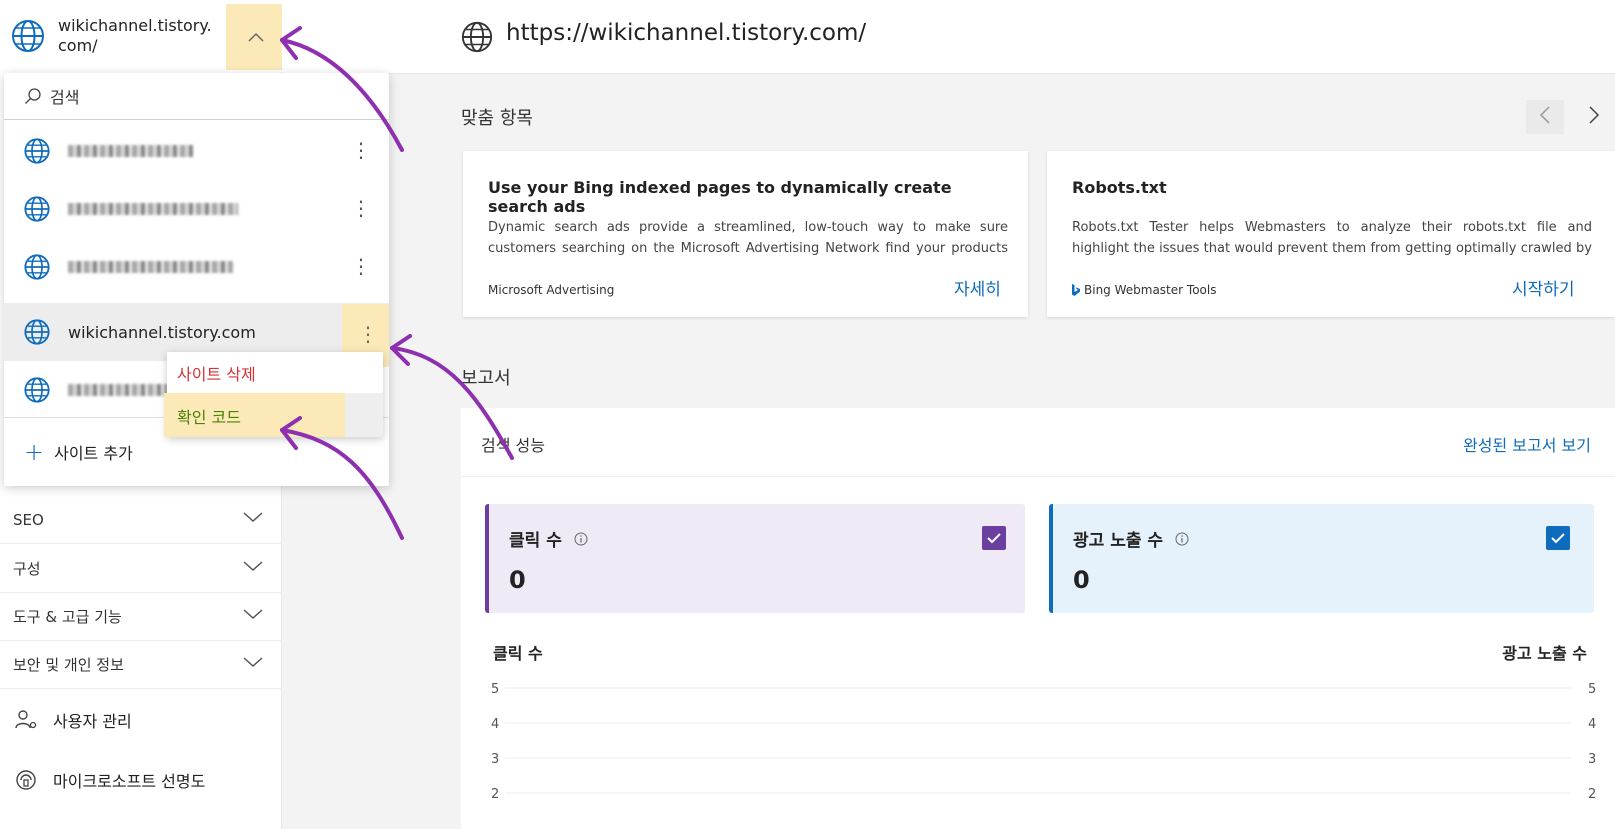  I want to click on carousel-next-button, so click(1594, 117).